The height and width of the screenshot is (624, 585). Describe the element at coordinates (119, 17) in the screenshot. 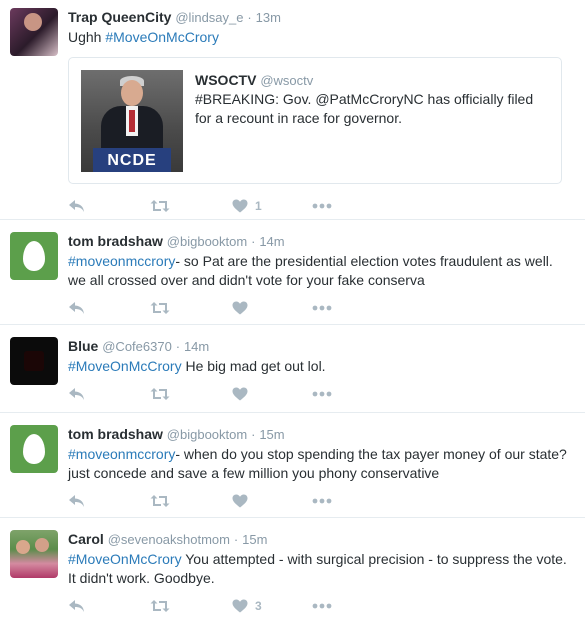

I see `fullname: Trap QueenCity` at that location.